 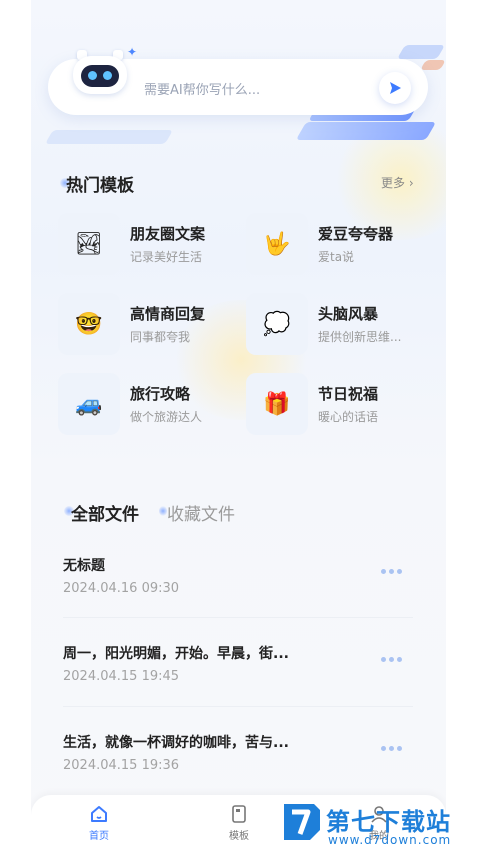 What do you see at coordinates (277, 324) in the screenshot?
I see `thought-bubble-icon: 💭` at bounding box center [277, 324].